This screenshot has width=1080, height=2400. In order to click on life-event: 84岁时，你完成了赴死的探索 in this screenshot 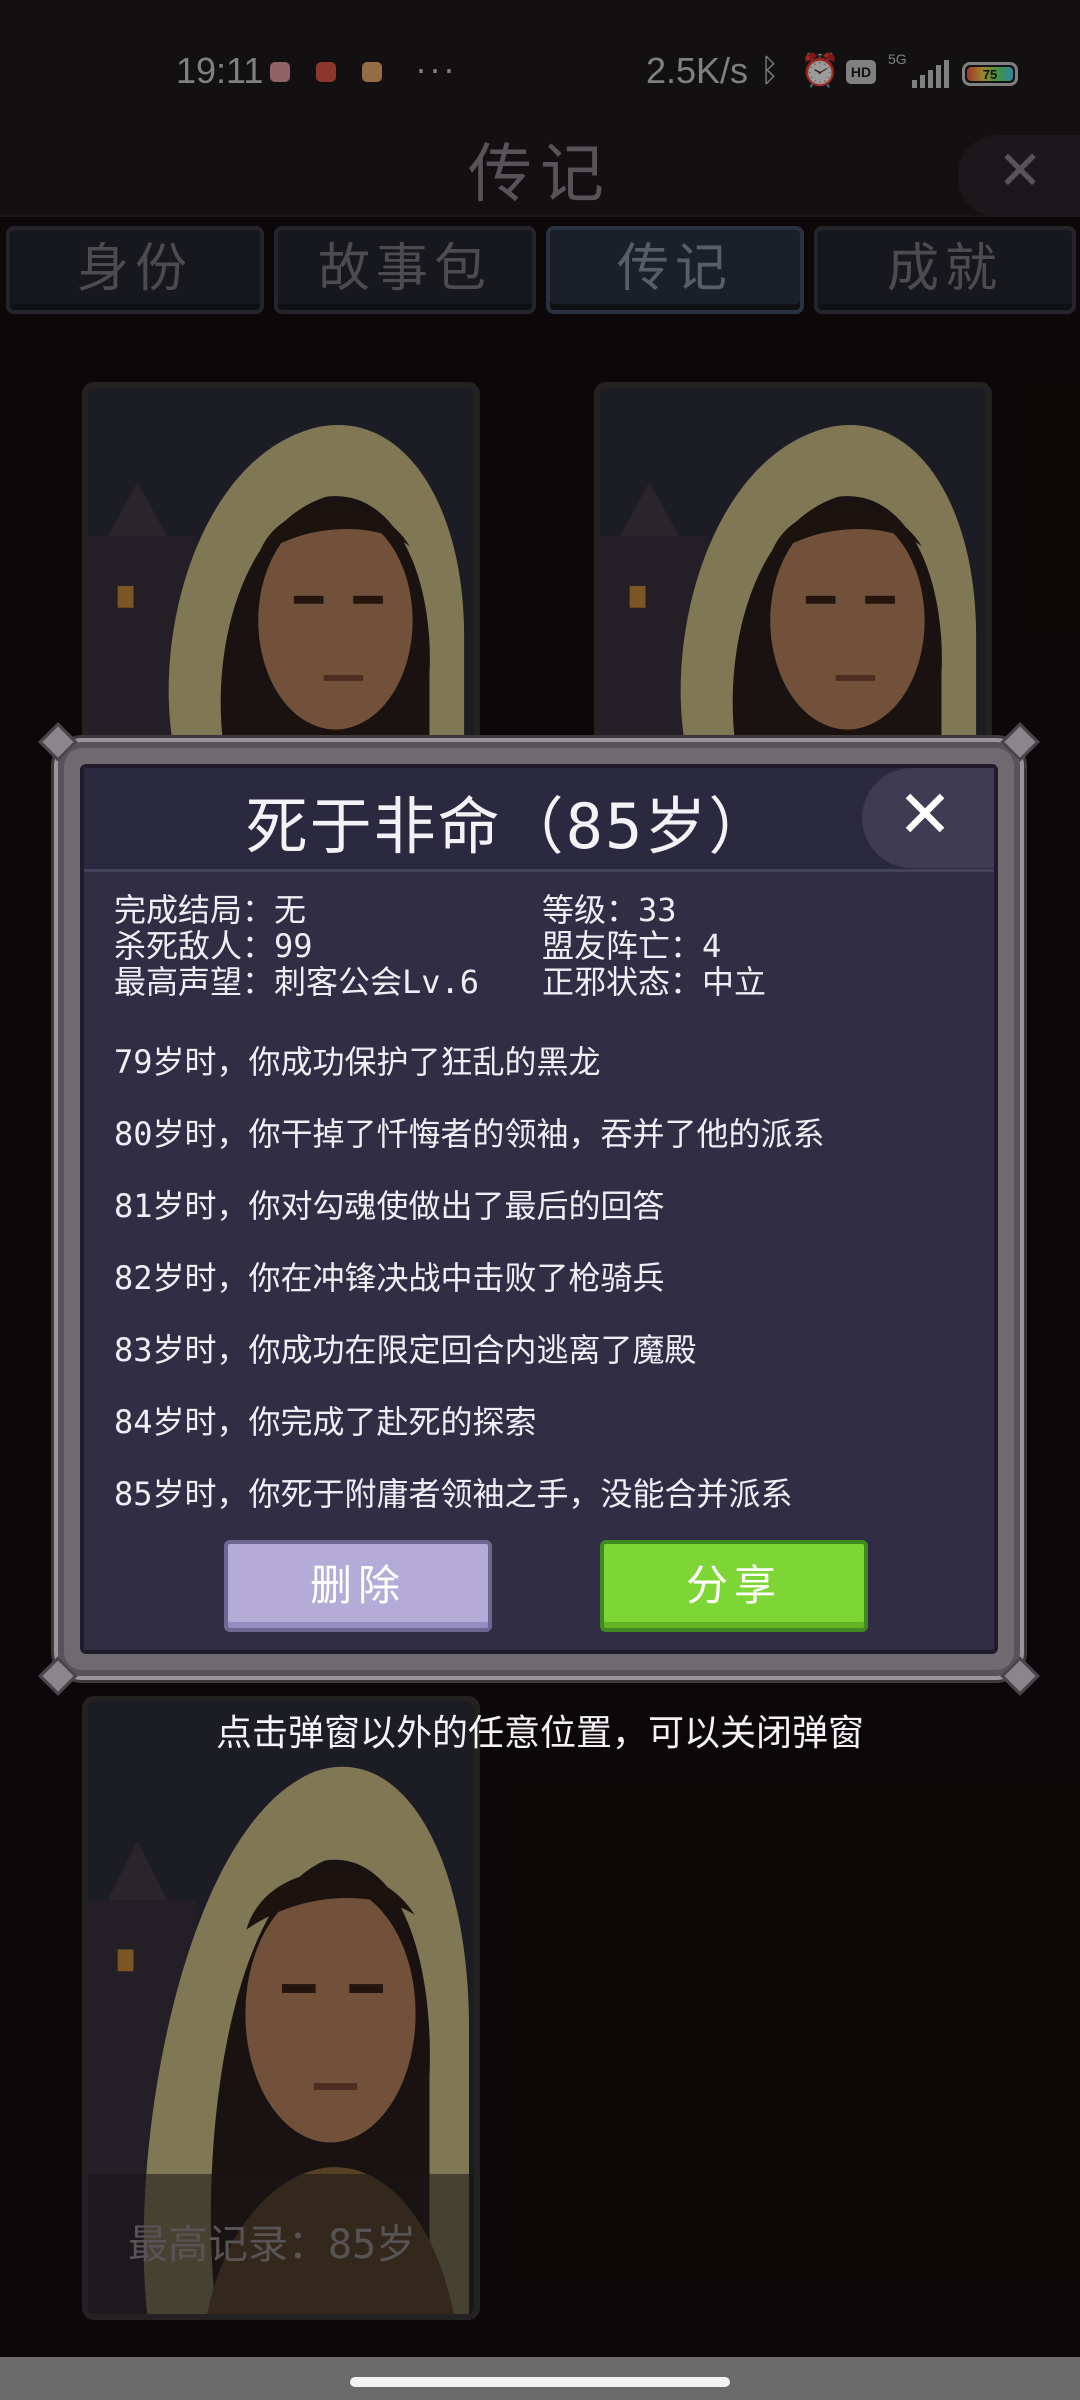, I will do `click(325, 1422)`.